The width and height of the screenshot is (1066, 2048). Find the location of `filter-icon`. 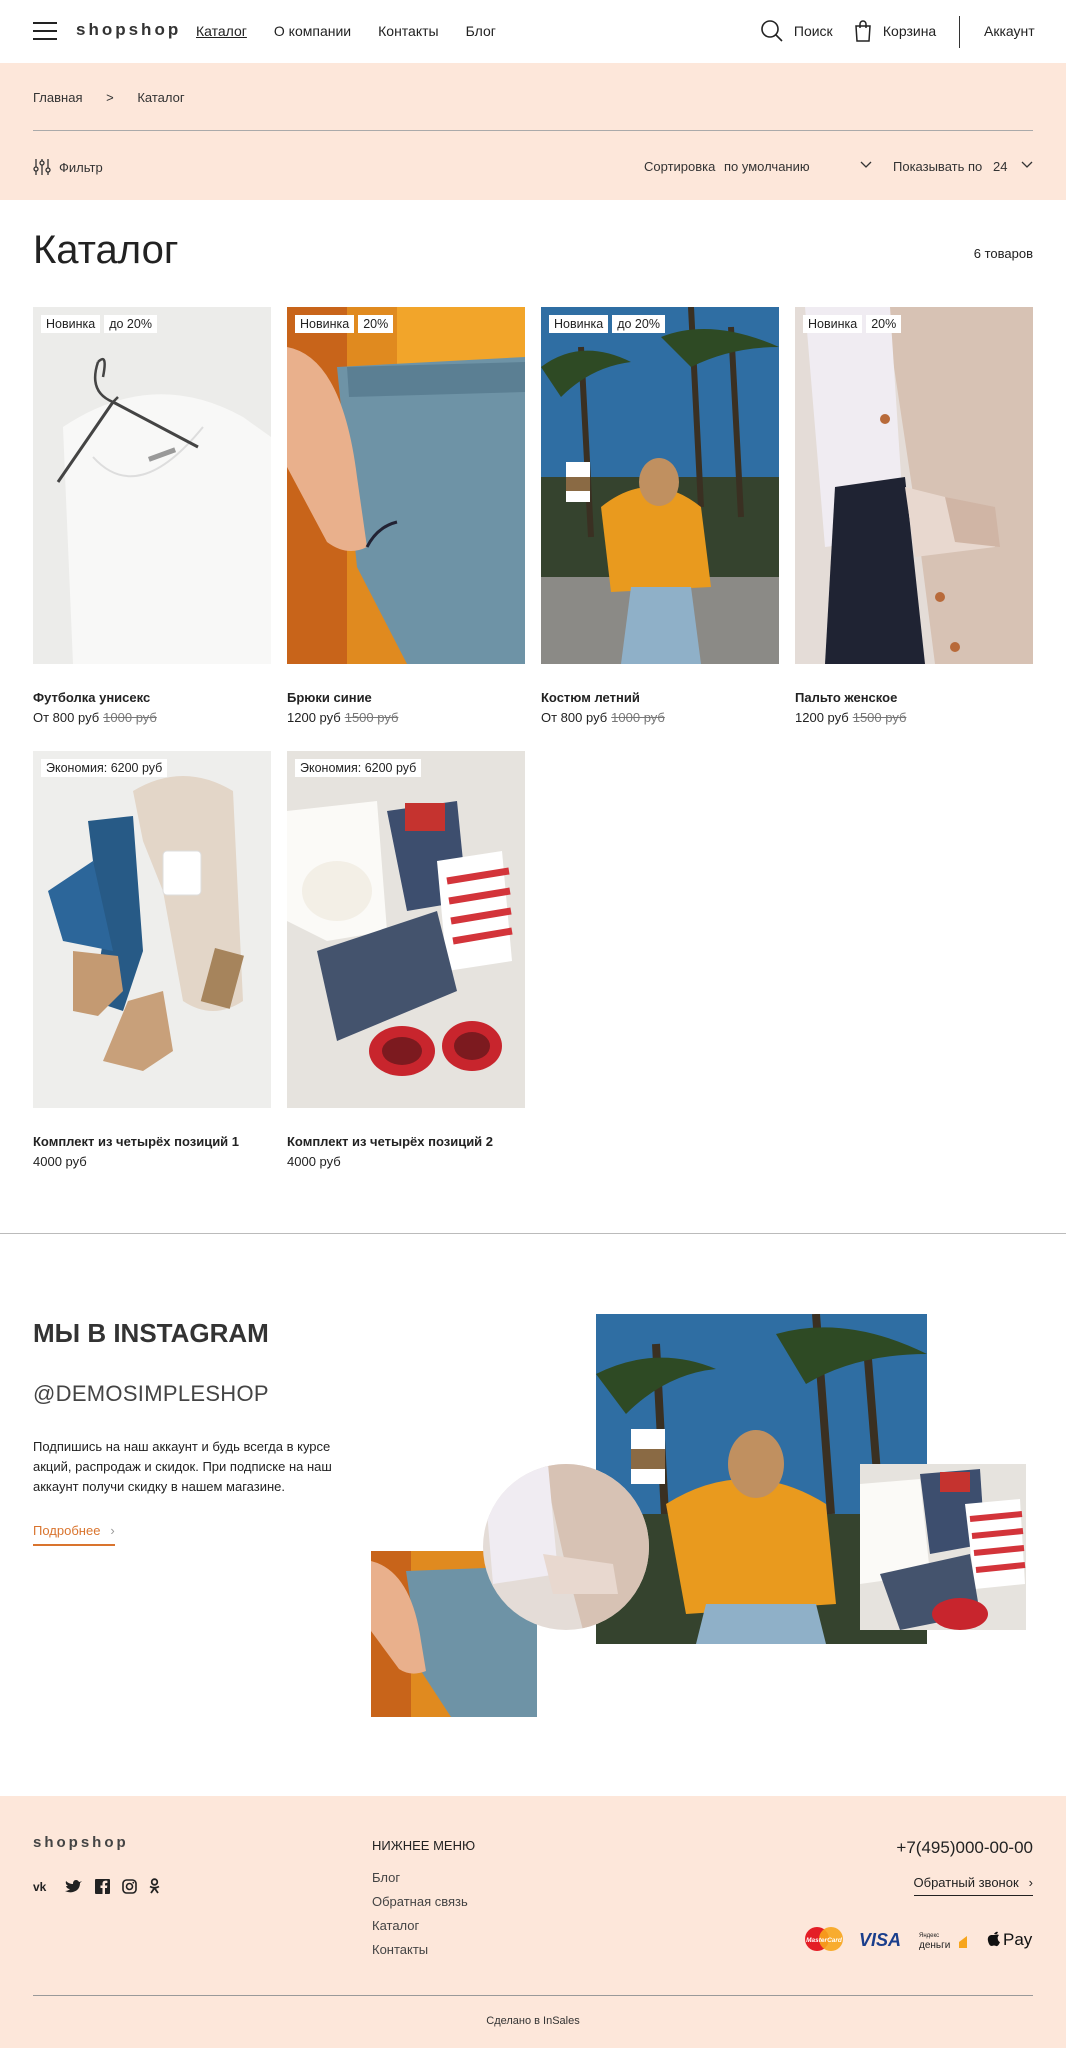

filter-icon is located at coordinates (42, 167).